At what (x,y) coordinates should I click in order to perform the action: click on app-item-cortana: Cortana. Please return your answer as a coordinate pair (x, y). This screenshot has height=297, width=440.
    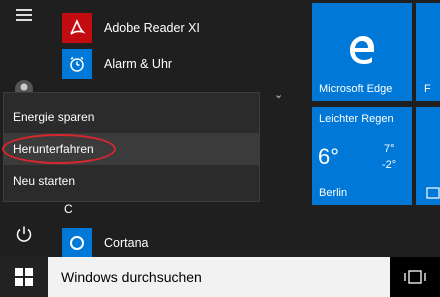
    Looking at the image, I should click on (177, 243).